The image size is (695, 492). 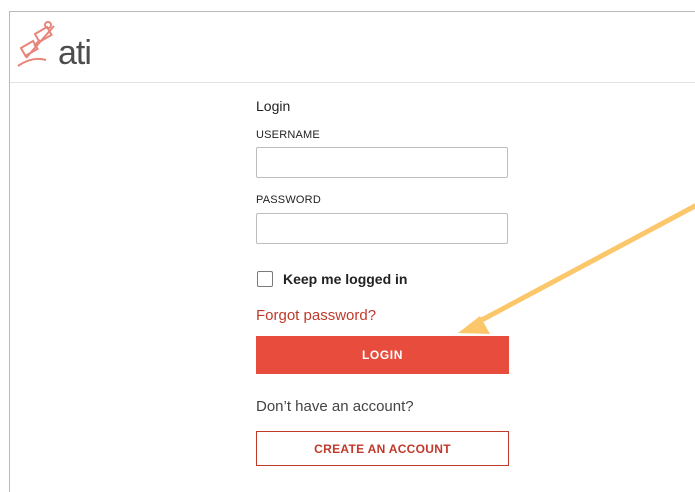 What do you see at coordinates (352, 47) in the screenshot?
I see `page-header: ati` at bounding box center [352, 47].